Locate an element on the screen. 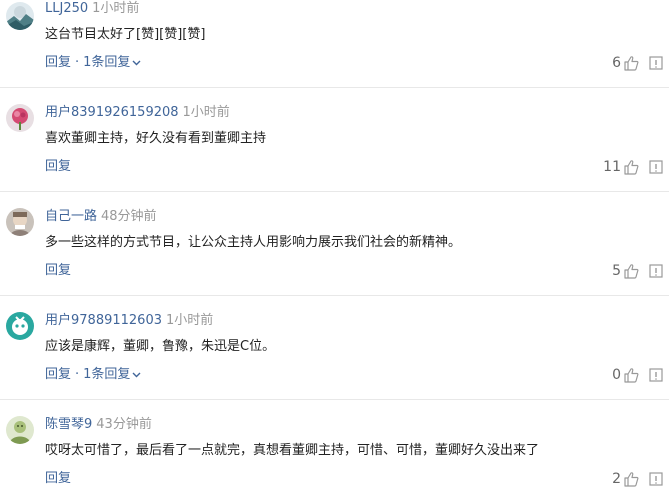 The width and height of the screenshot is (669, 504). comment-right-actions: 11 is located at coordinates (633, 167).